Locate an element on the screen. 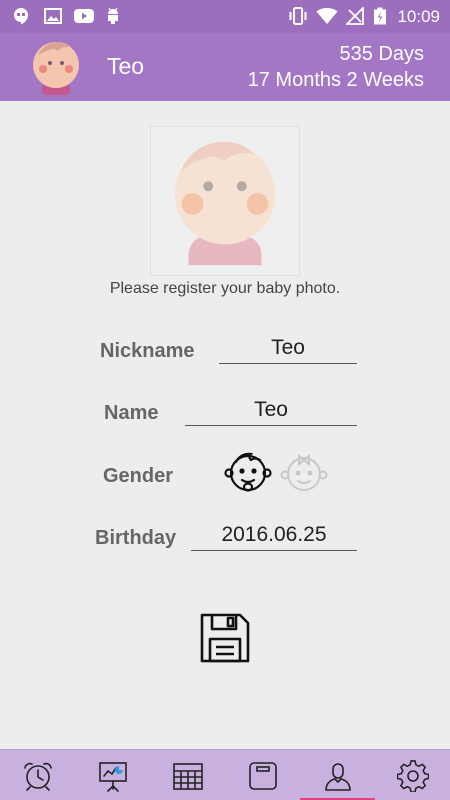  alarm-clock-icon is located at coordinates (38, 776).